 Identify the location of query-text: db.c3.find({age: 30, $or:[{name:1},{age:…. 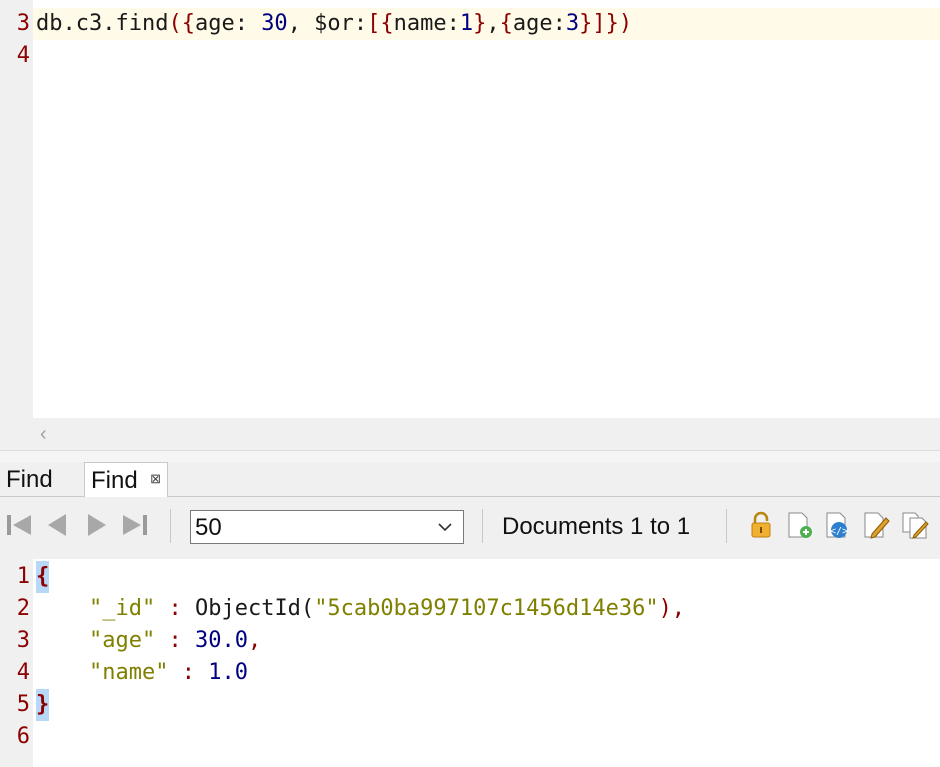
(334, 24).